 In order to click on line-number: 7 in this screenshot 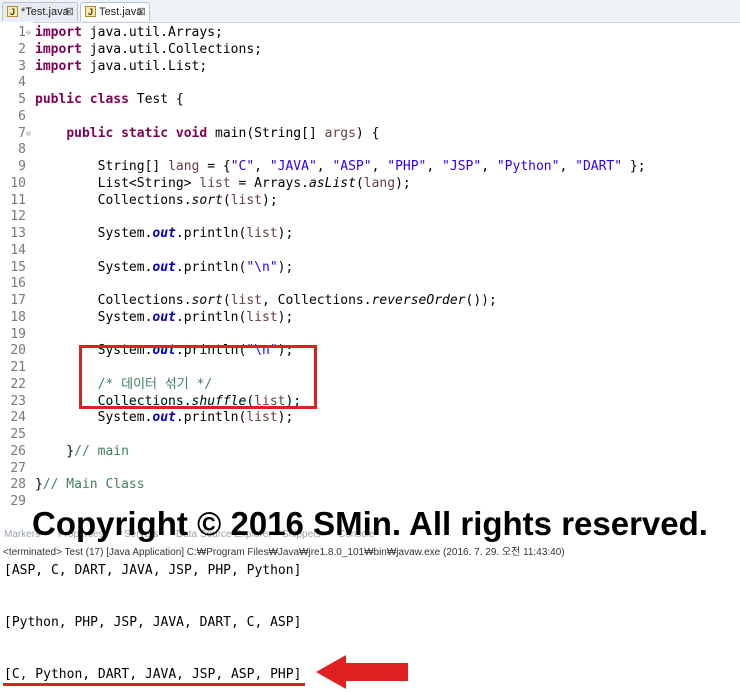, I will do `click(22, 133)`.